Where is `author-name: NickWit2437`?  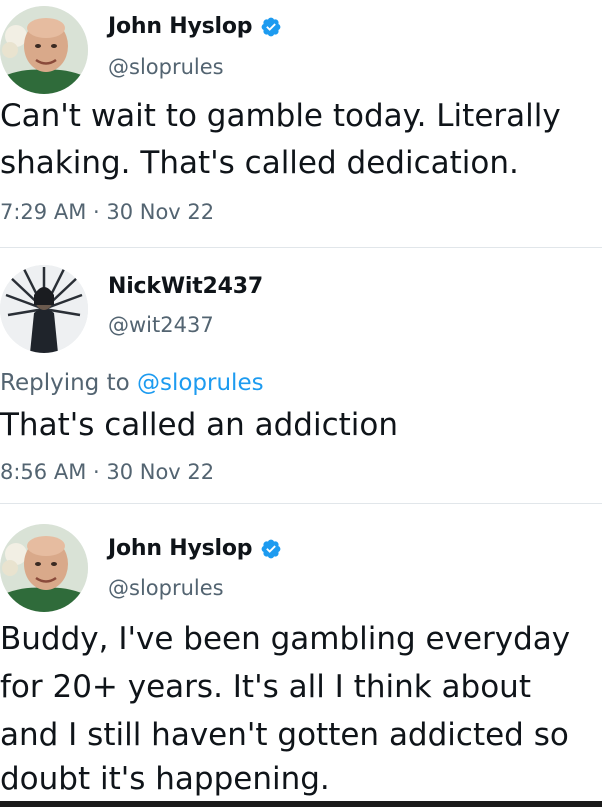 author-name: NickWit2437 is located at coordinates (185, 286).